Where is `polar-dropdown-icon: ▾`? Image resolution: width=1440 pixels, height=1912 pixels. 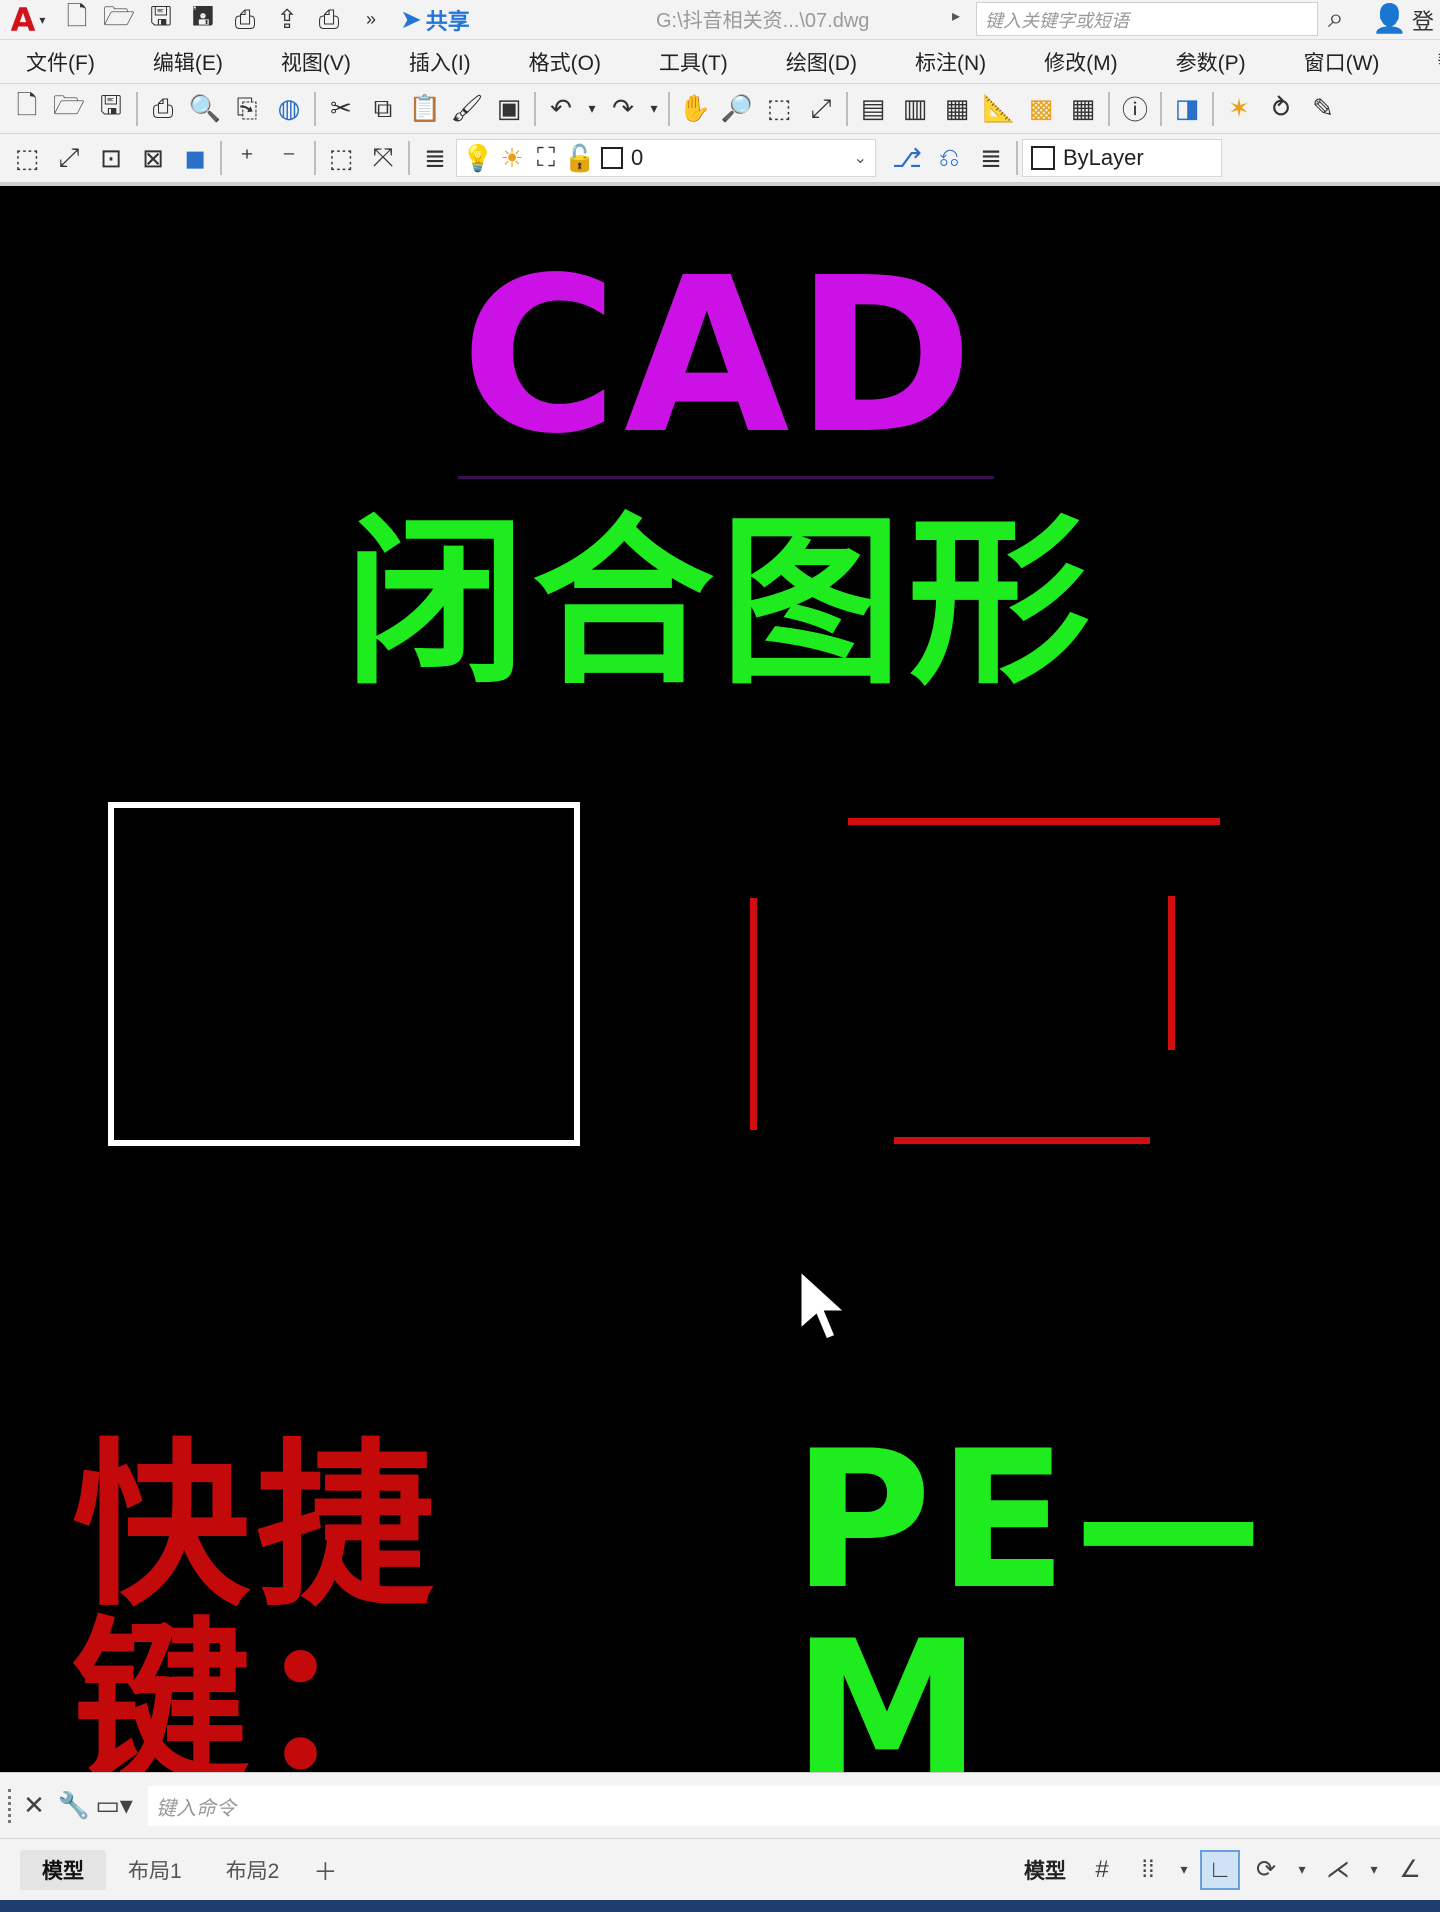 polar-dropdown-icon: ▾ is located at coordinates (1302, 1870).